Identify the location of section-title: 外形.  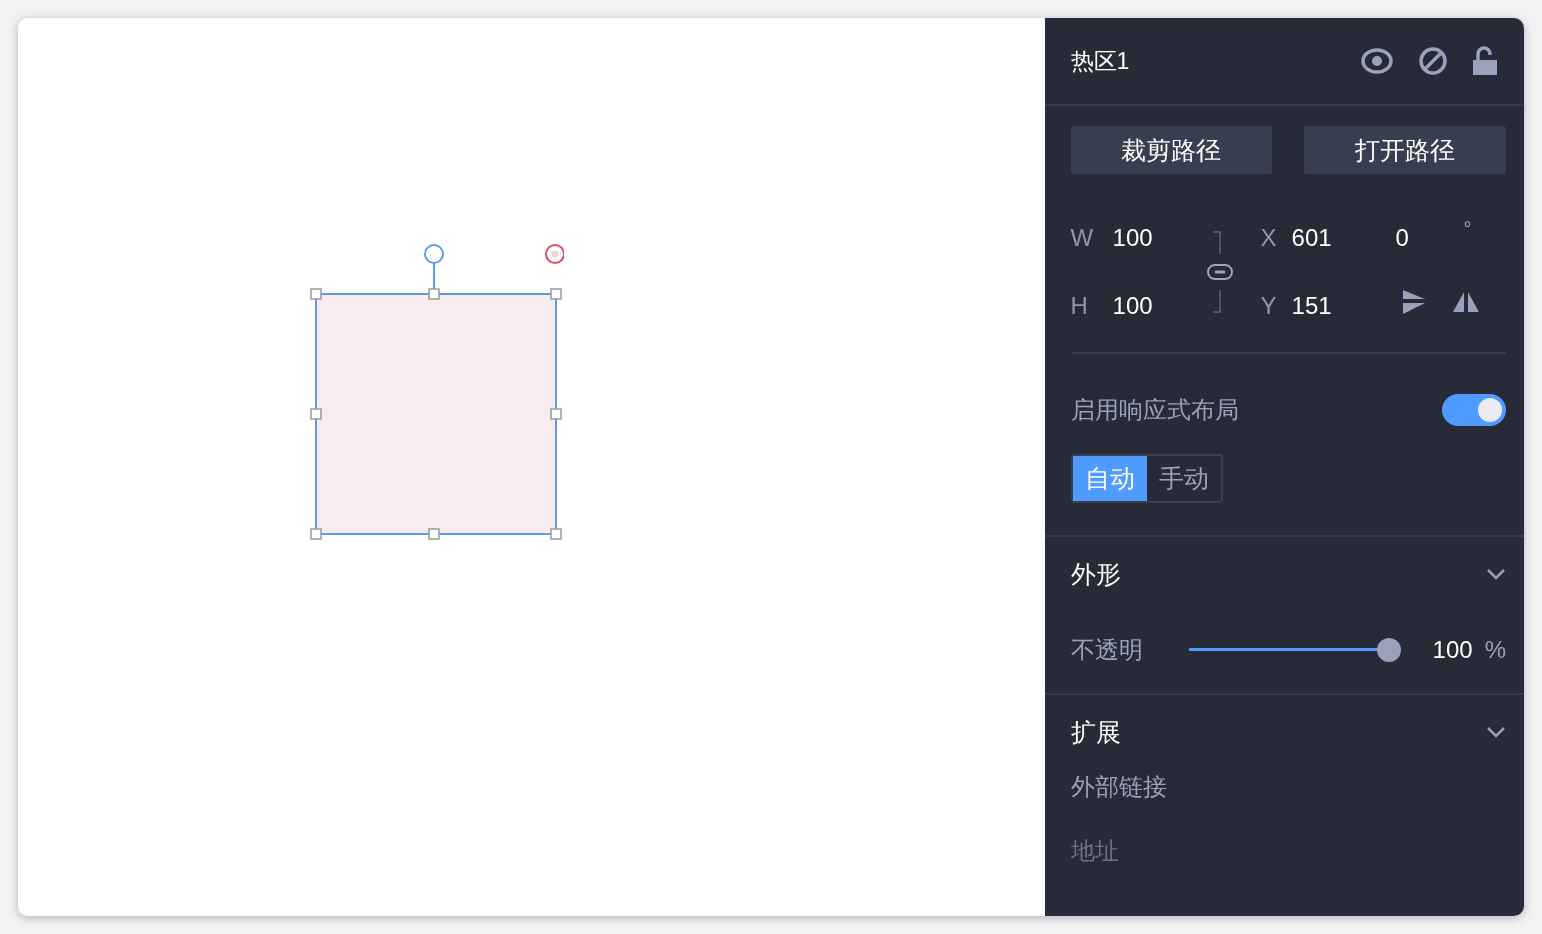
(1095, 574).